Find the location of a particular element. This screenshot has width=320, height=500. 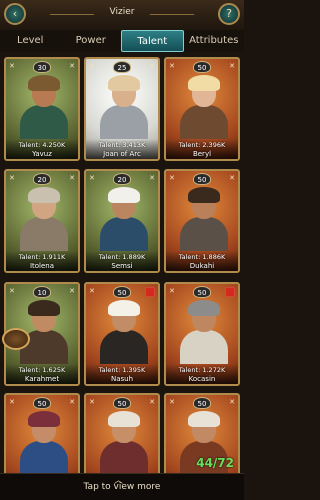

vizier-card: ✕ 25 ✕ Talent: 3.413K Joan of Arc is located at coordinates (122, 109).